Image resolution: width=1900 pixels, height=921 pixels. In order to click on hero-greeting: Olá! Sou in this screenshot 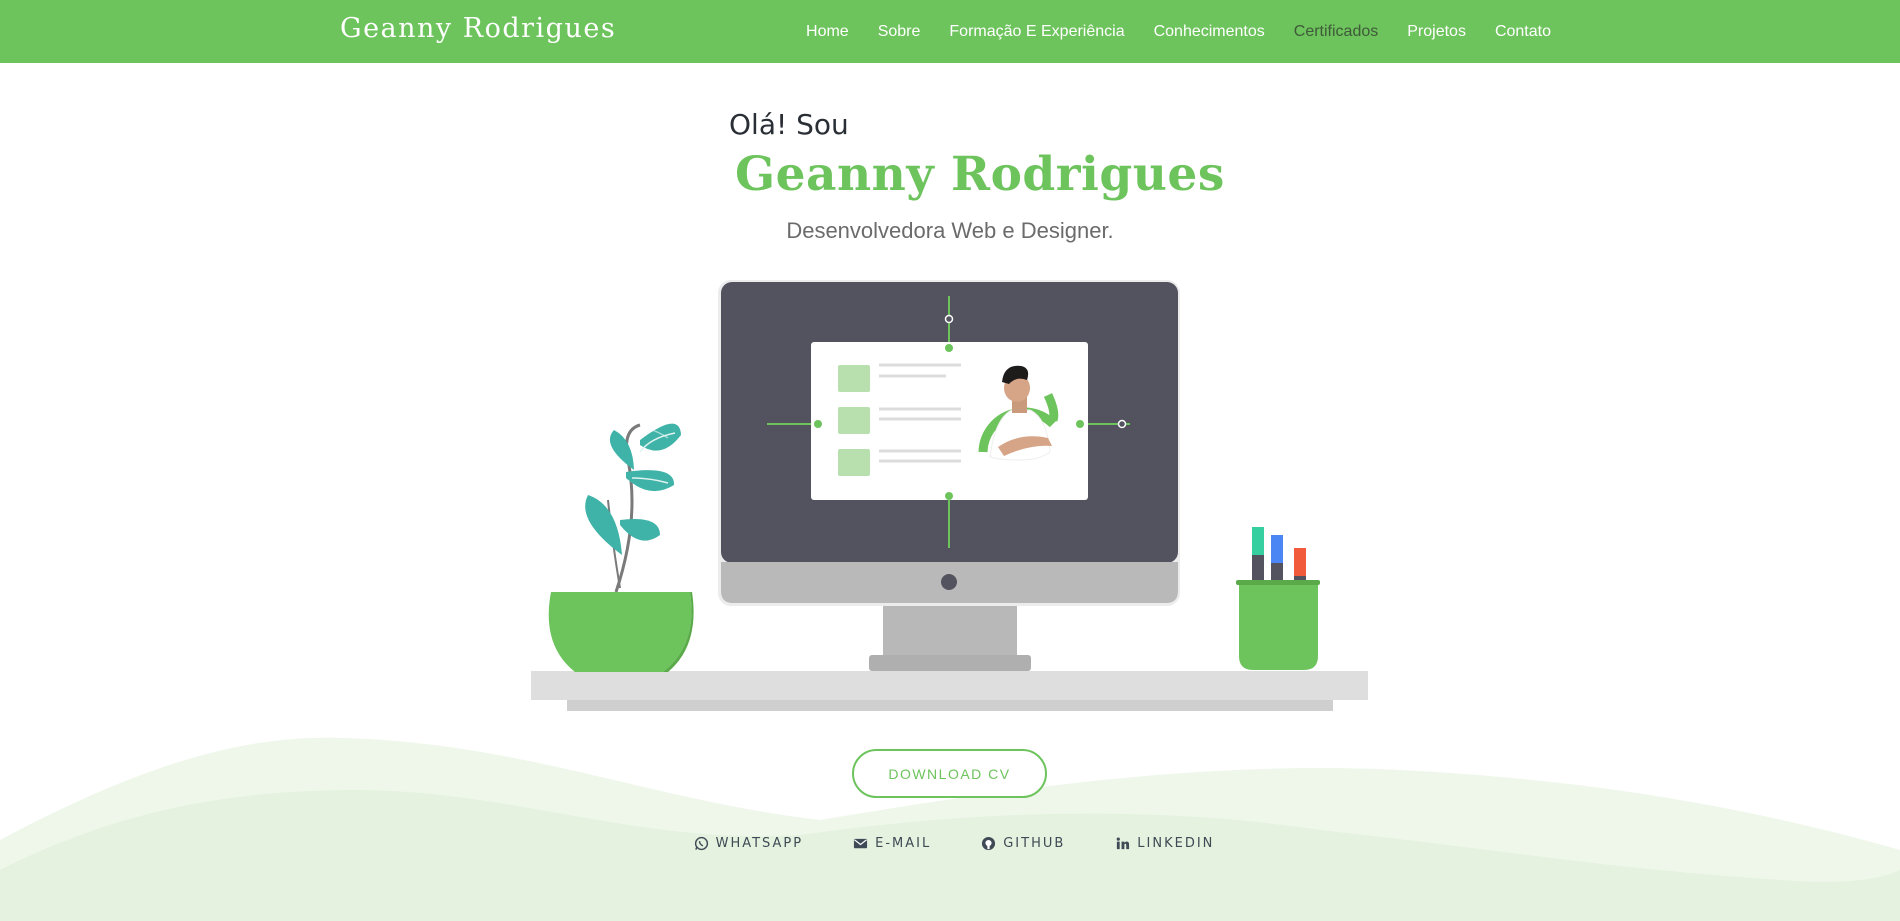, I will do `click(789, 124)`.